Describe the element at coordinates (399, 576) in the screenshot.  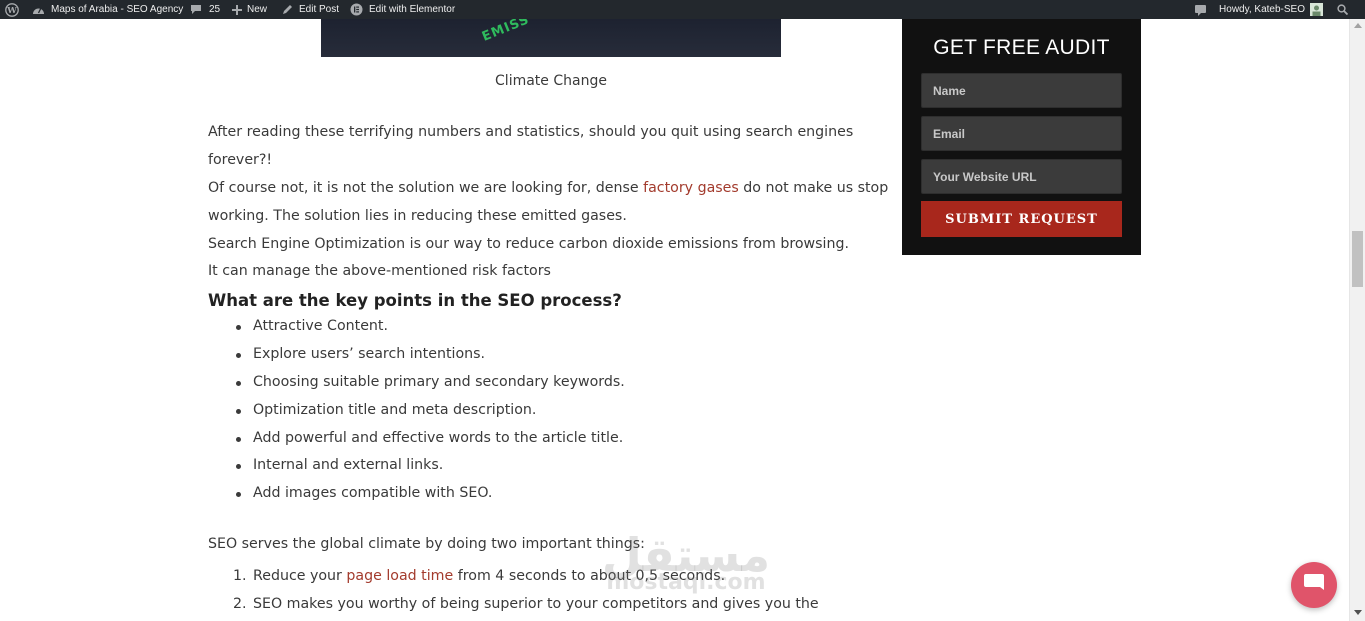
I see `page-load-time-link: page load time` at that location.